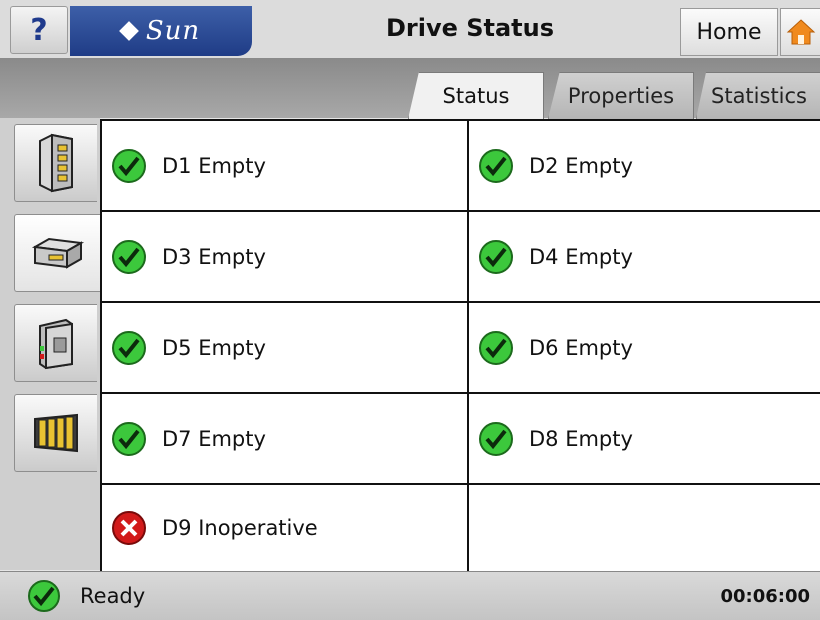 The width and height of the screenshot is (820, 620). I want to click on sidebar-item-library, so click(55, 163).